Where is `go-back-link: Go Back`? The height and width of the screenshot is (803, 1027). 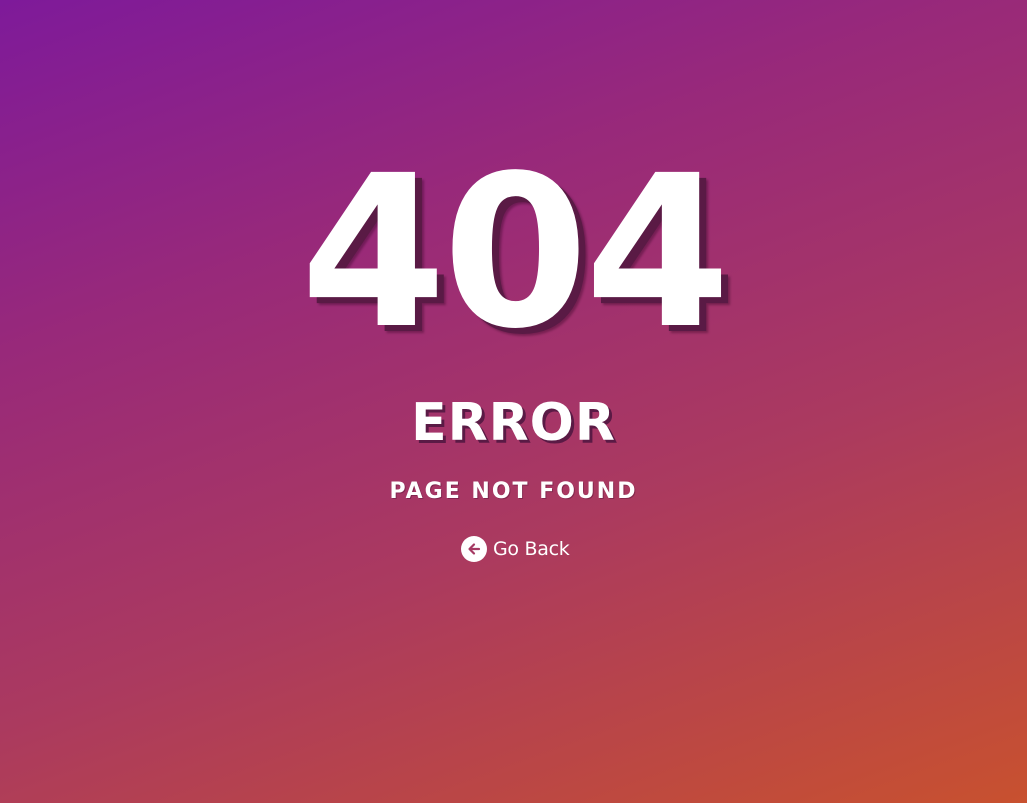
go-back-link: Go Back is located at coordinates (515, 549).